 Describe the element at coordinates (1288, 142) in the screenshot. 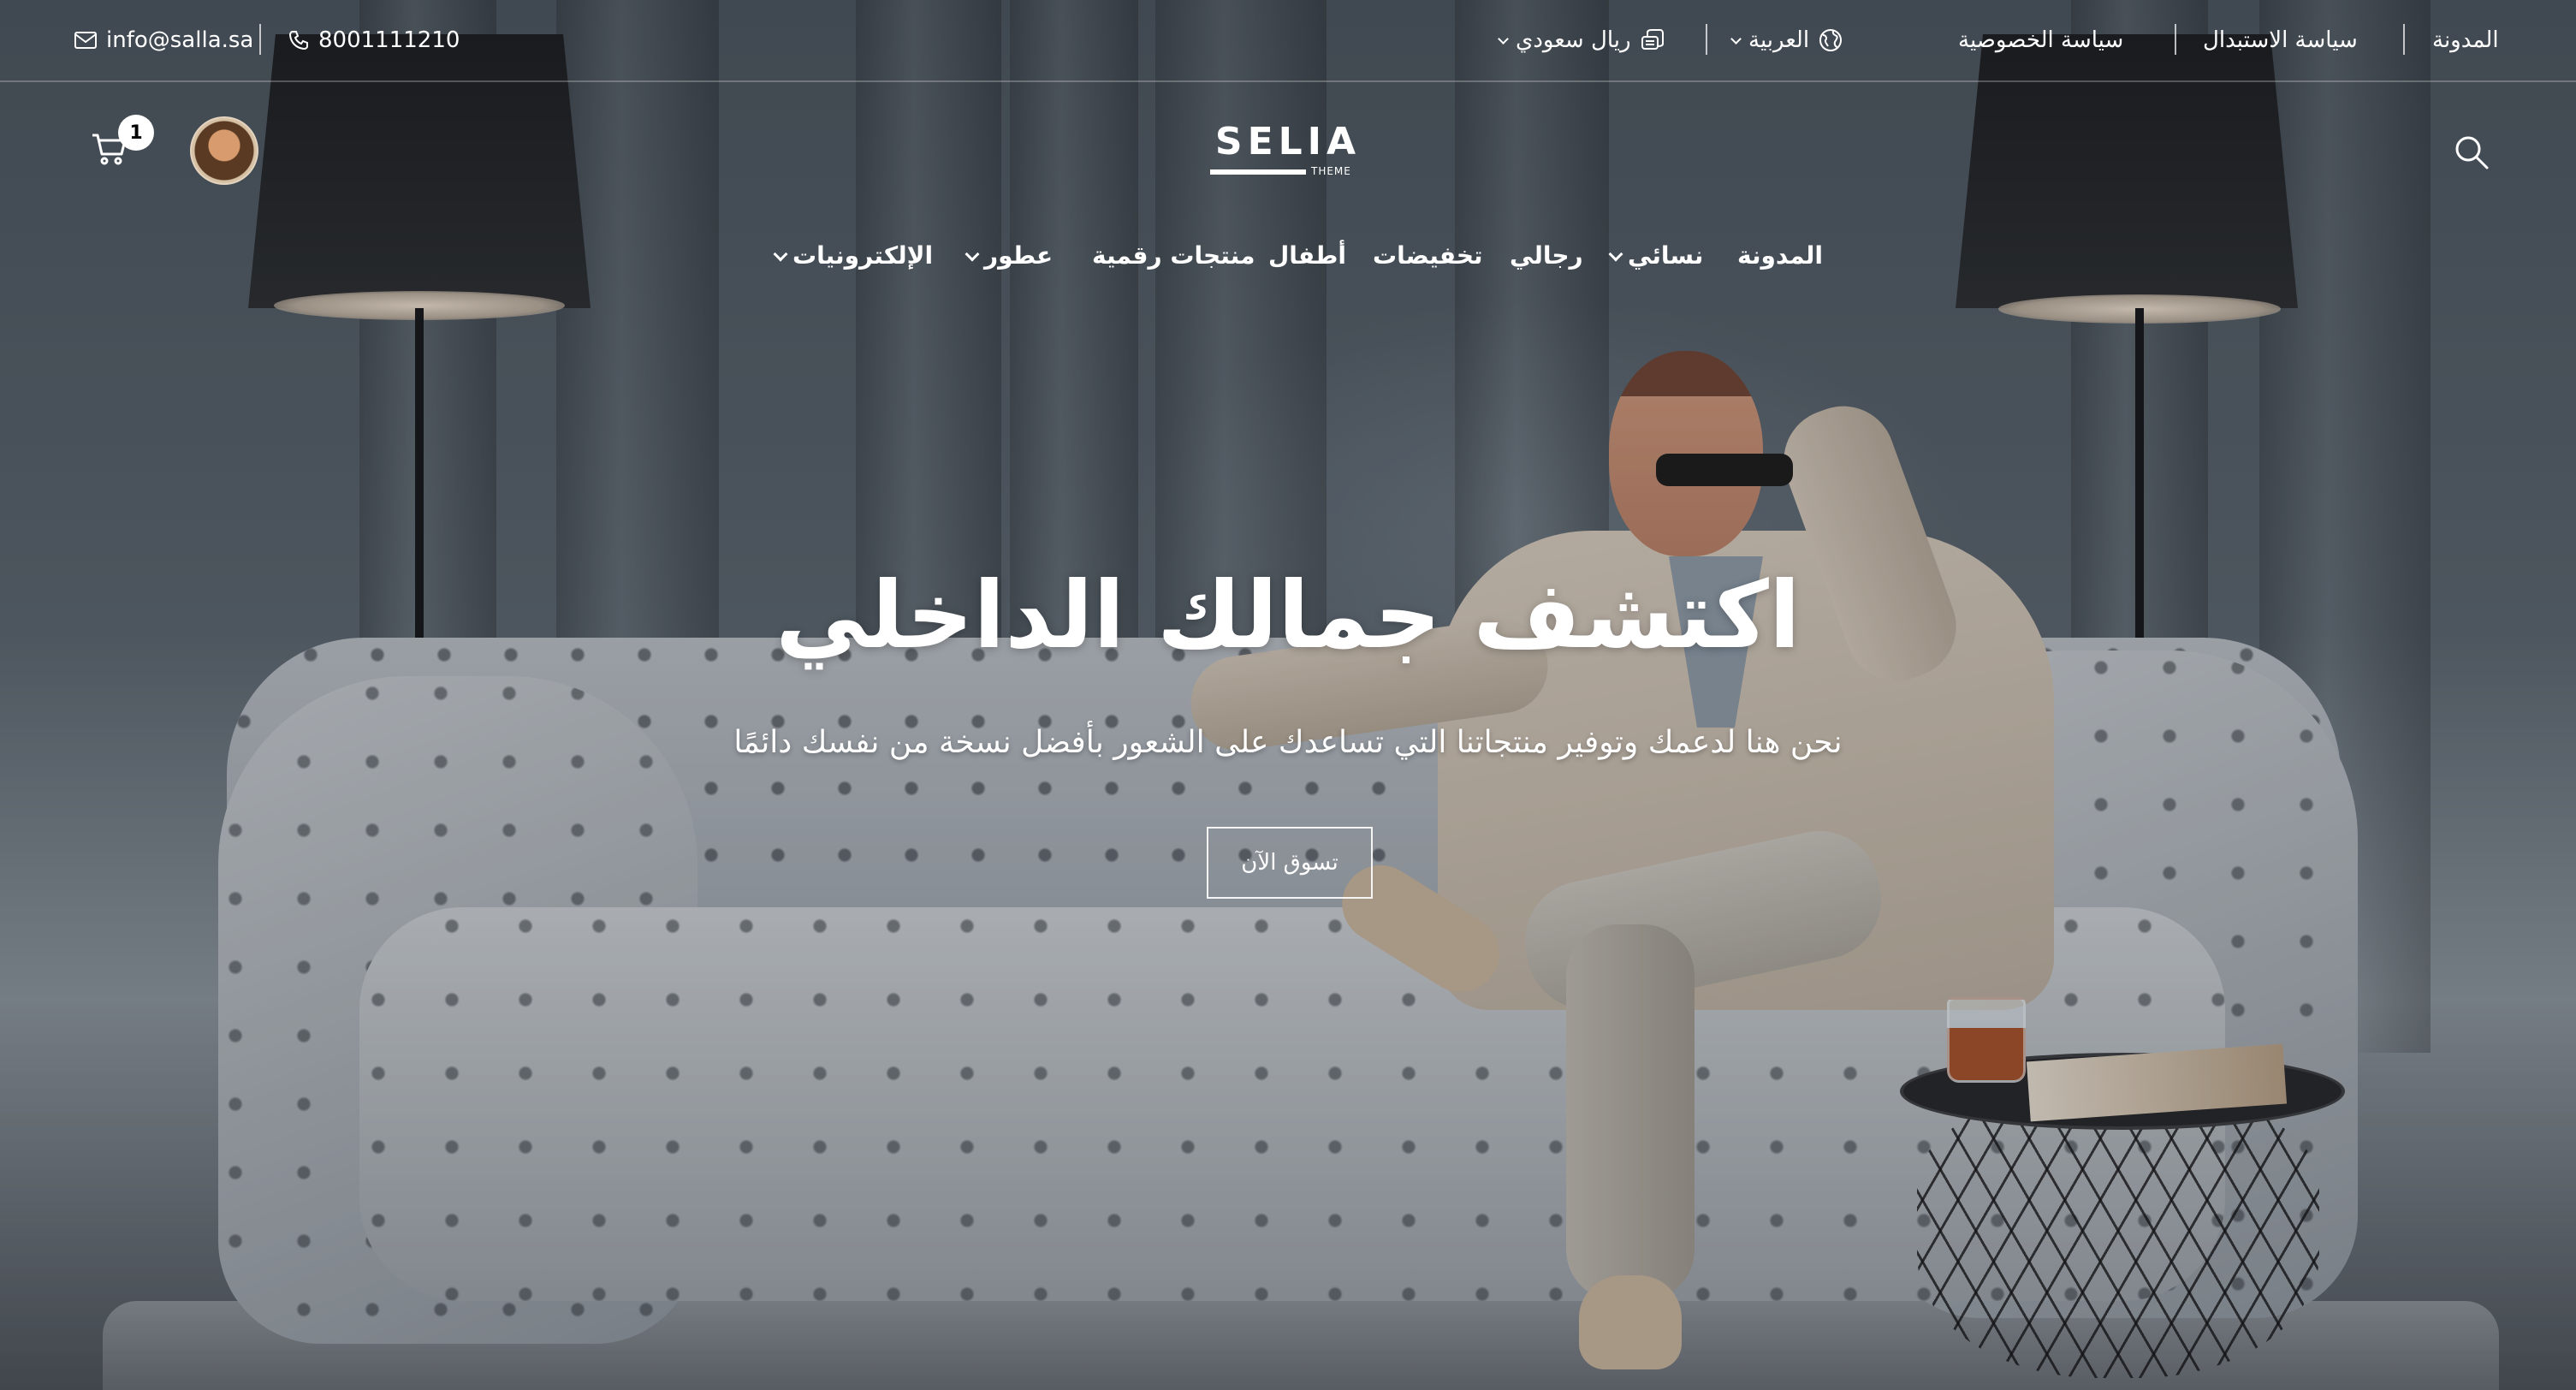

I see `logo-text: SELIA` at that location.